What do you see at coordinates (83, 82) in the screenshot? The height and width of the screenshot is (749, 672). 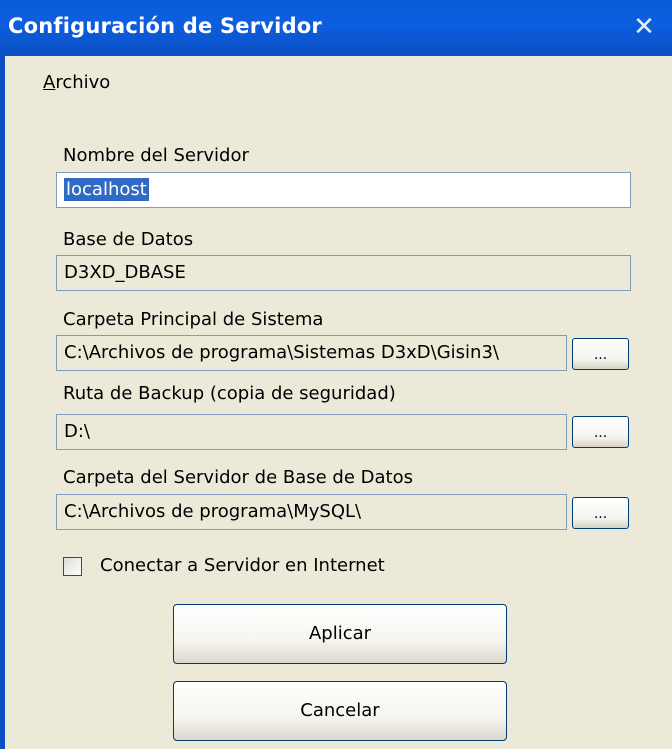 I see `menu-archivo-label: rchivo` at bounding box center [83, 82].